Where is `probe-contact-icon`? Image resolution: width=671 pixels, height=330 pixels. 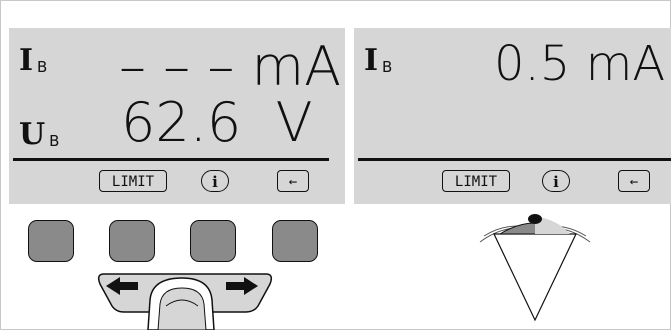
probe-contact-icon is located at coordinates (535, 268).